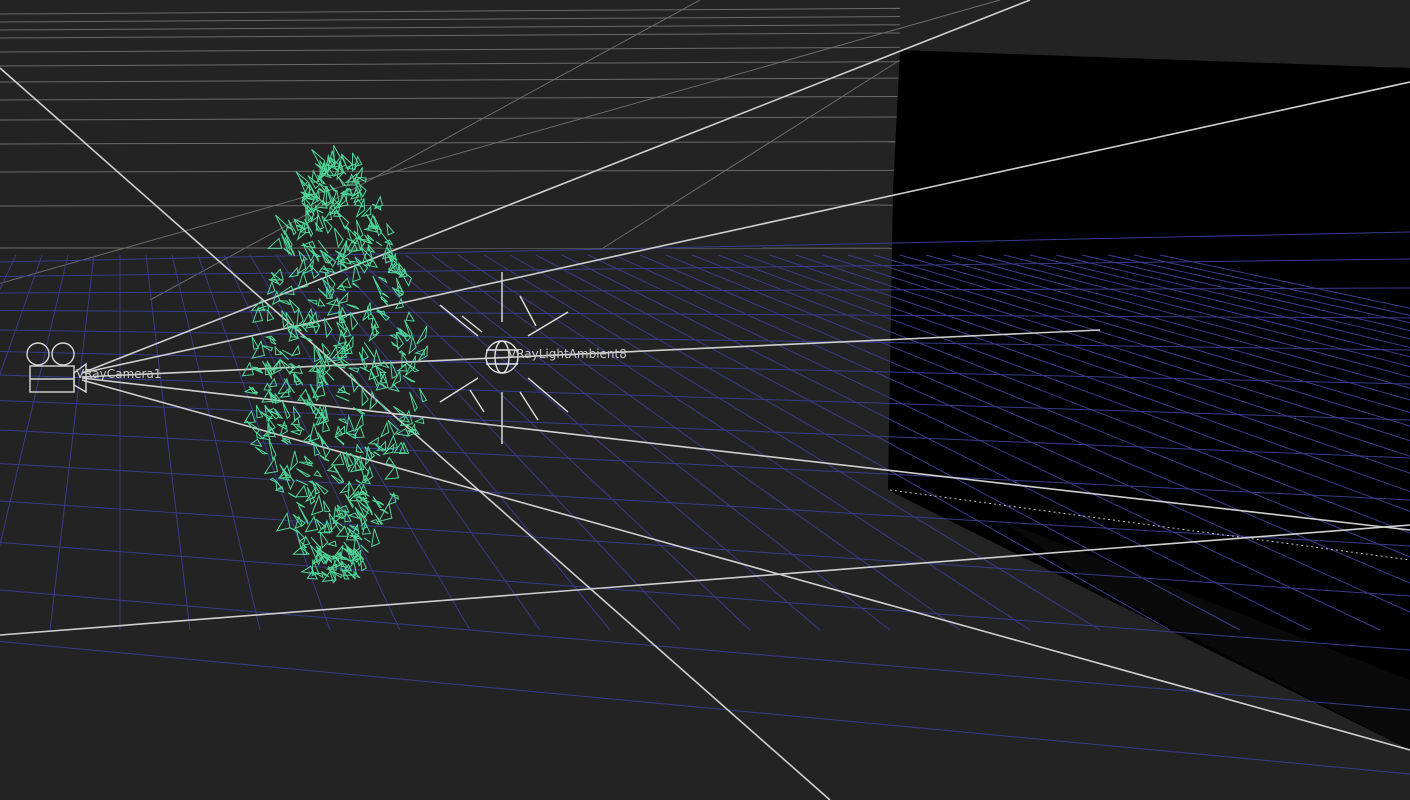 This screenshot has width=1410, height=800. I want to click on camera-label: VRayCamera1, so click(118, 374).